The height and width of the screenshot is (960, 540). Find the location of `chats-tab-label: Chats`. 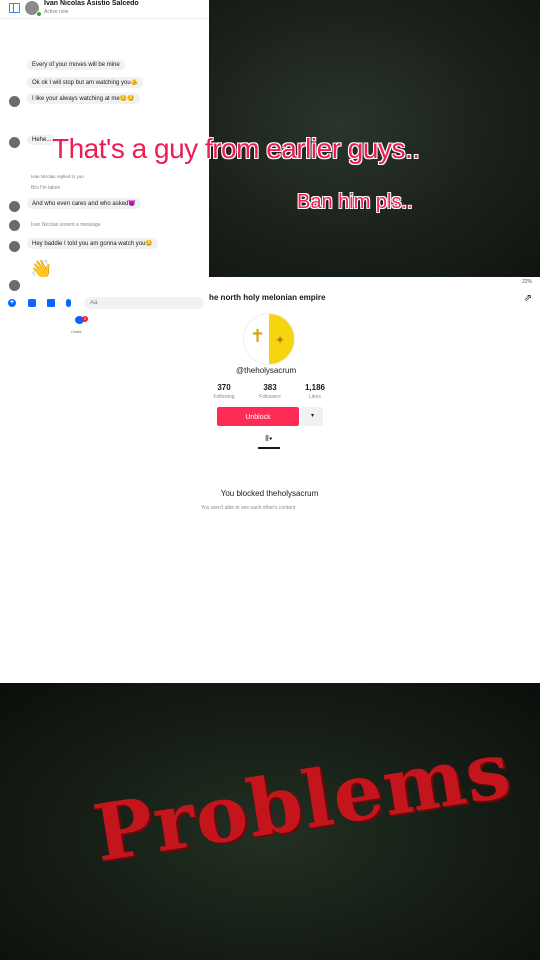

chats-tab-label: Chats is located at coordinates (76, 331).